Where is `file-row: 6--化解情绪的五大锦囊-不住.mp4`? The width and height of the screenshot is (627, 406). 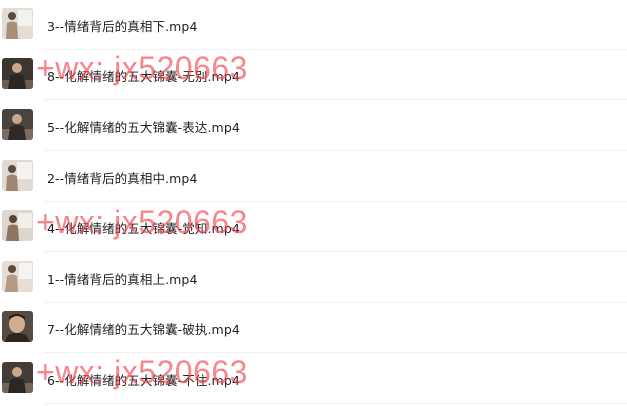
file-row: 6--化解情绪的五大锦囊-不住.mp4 is located at coordinates (313, 379).